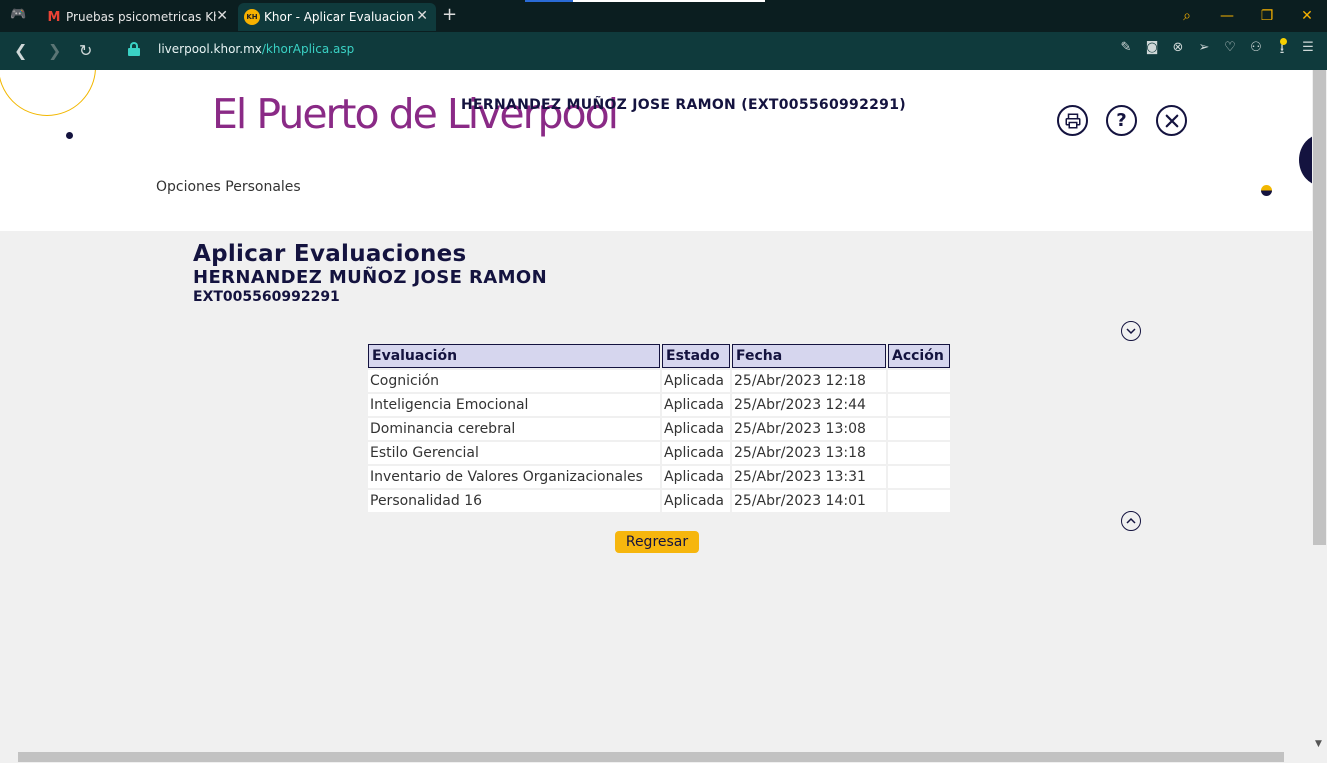  Describe the element at coordinates (514, 501) in the screenshot. I see `cell-evaluacion: Personalidad 16` at that location.